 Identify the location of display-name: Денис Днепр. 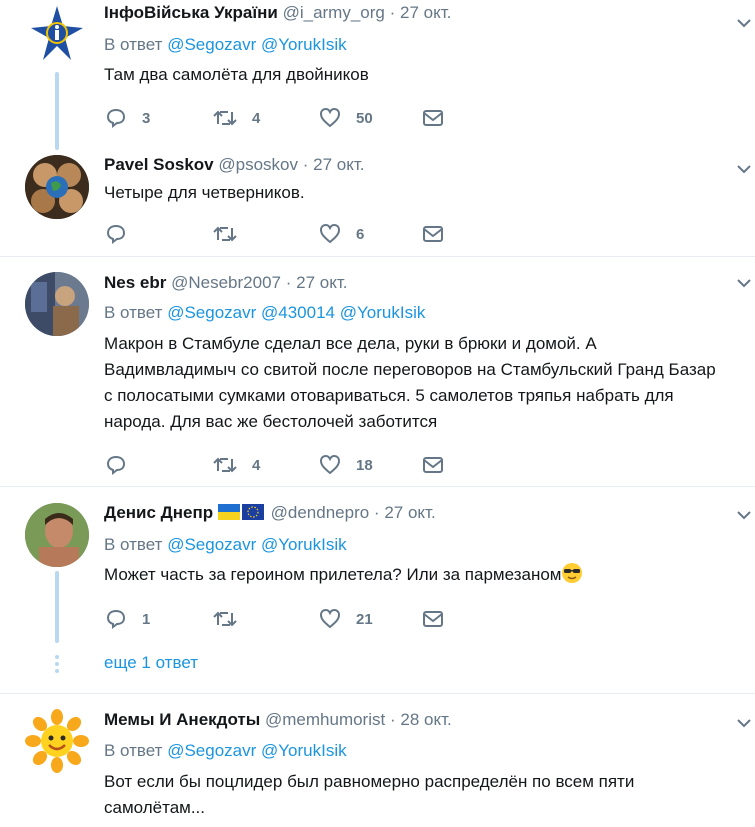
(158, 512).